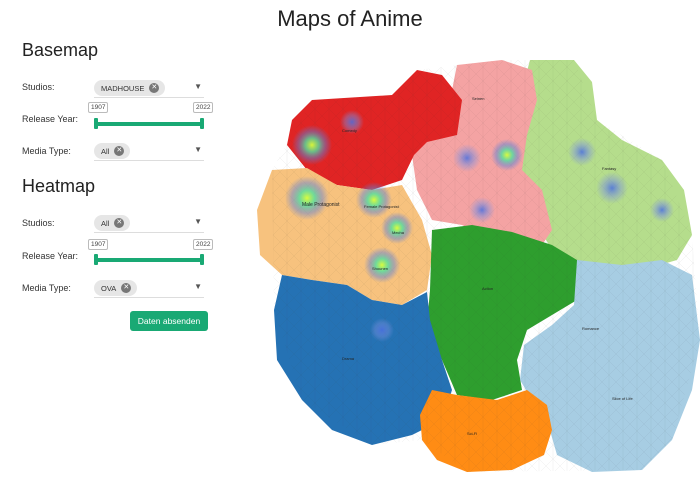 This screenshot has width=700, height=491. I want to click on heatmap-studios-label: Studios:, so click(38, 223).